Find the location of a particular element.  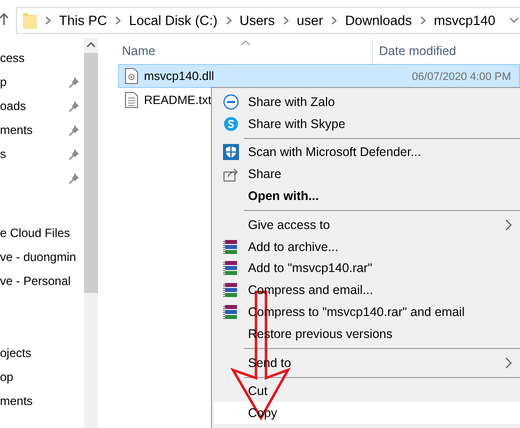

file-name: README.txt is located at coordinates (178, 100).